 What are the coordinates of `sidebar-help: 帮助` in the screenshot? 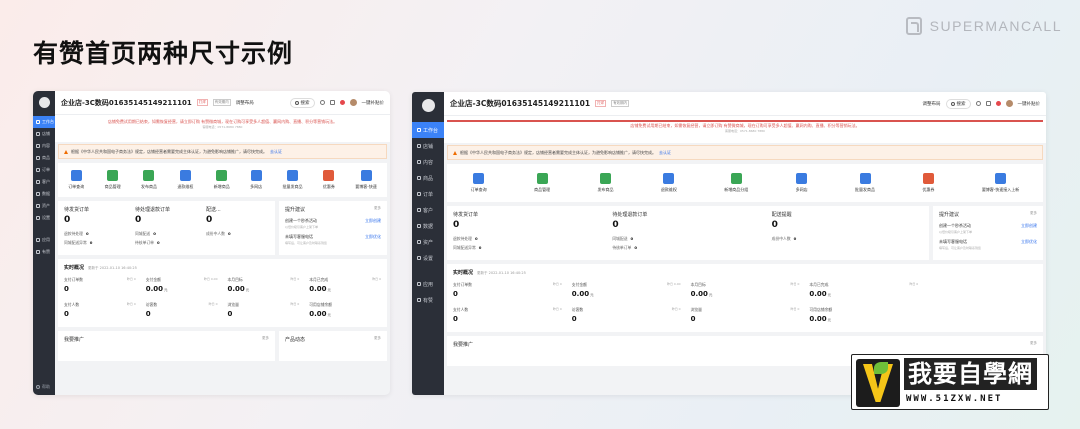 It's located at (43, 387).